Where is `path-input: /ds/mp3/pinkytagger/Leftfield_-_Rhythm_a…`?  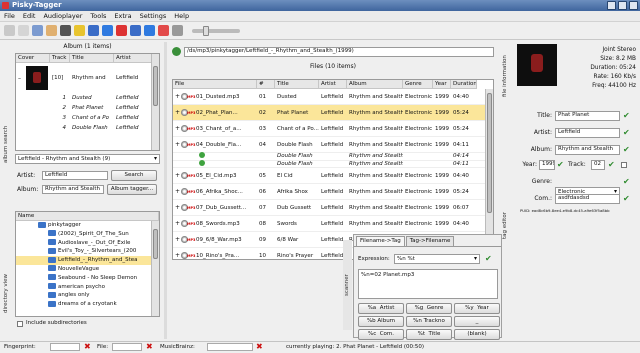 path-input: /ds/mp3/pinkytagger/Leftfield_-_Rhythm_a… is located at coordinates (339, 52).